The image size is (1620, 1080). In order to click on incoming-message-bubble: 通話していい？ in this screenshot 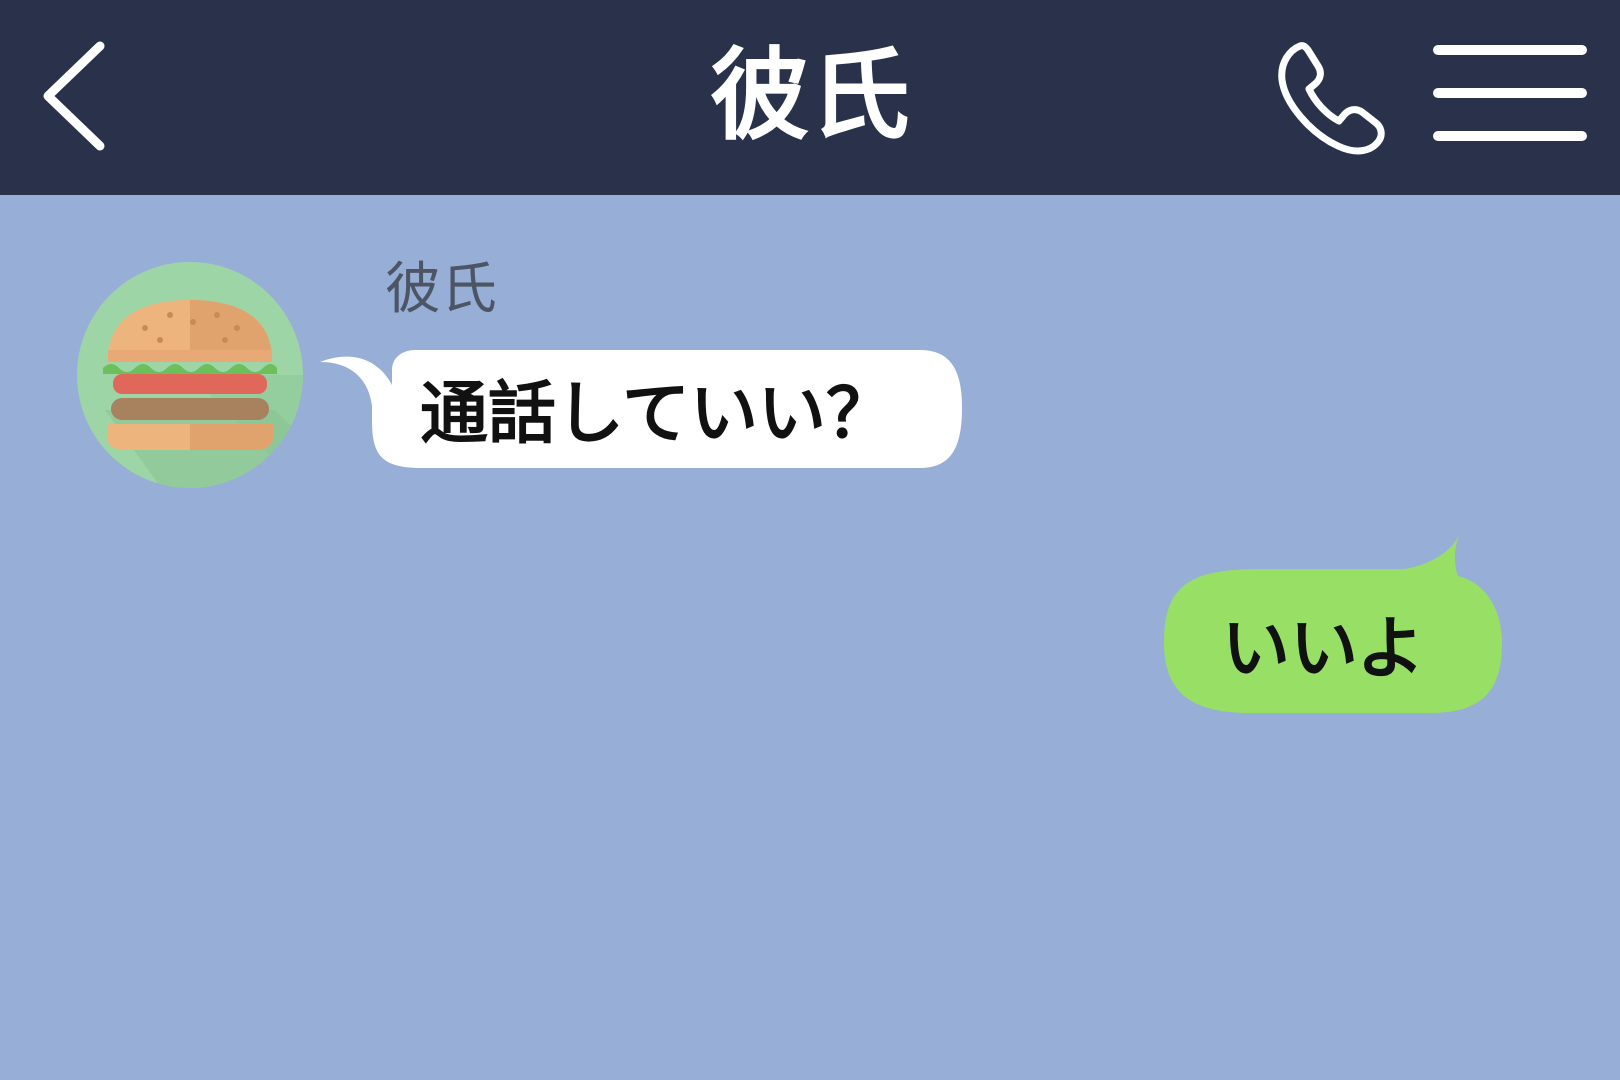, I will do `click(650, 415)`.